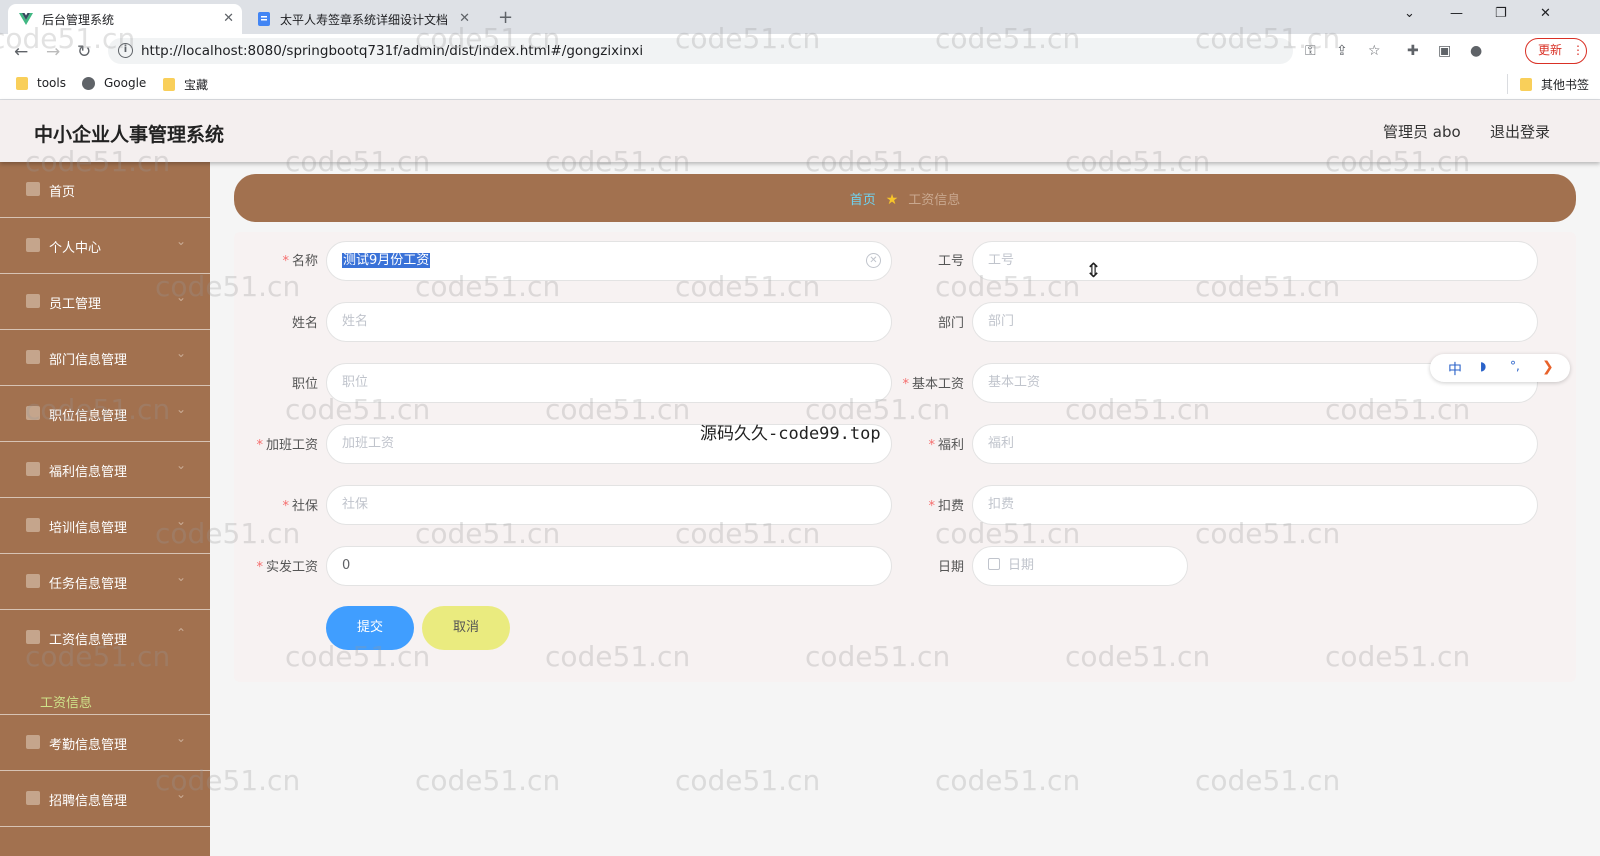  Describe the element at coordinates (51, 83) in the screenshot. I see `bookmark-label: tools` at that location.